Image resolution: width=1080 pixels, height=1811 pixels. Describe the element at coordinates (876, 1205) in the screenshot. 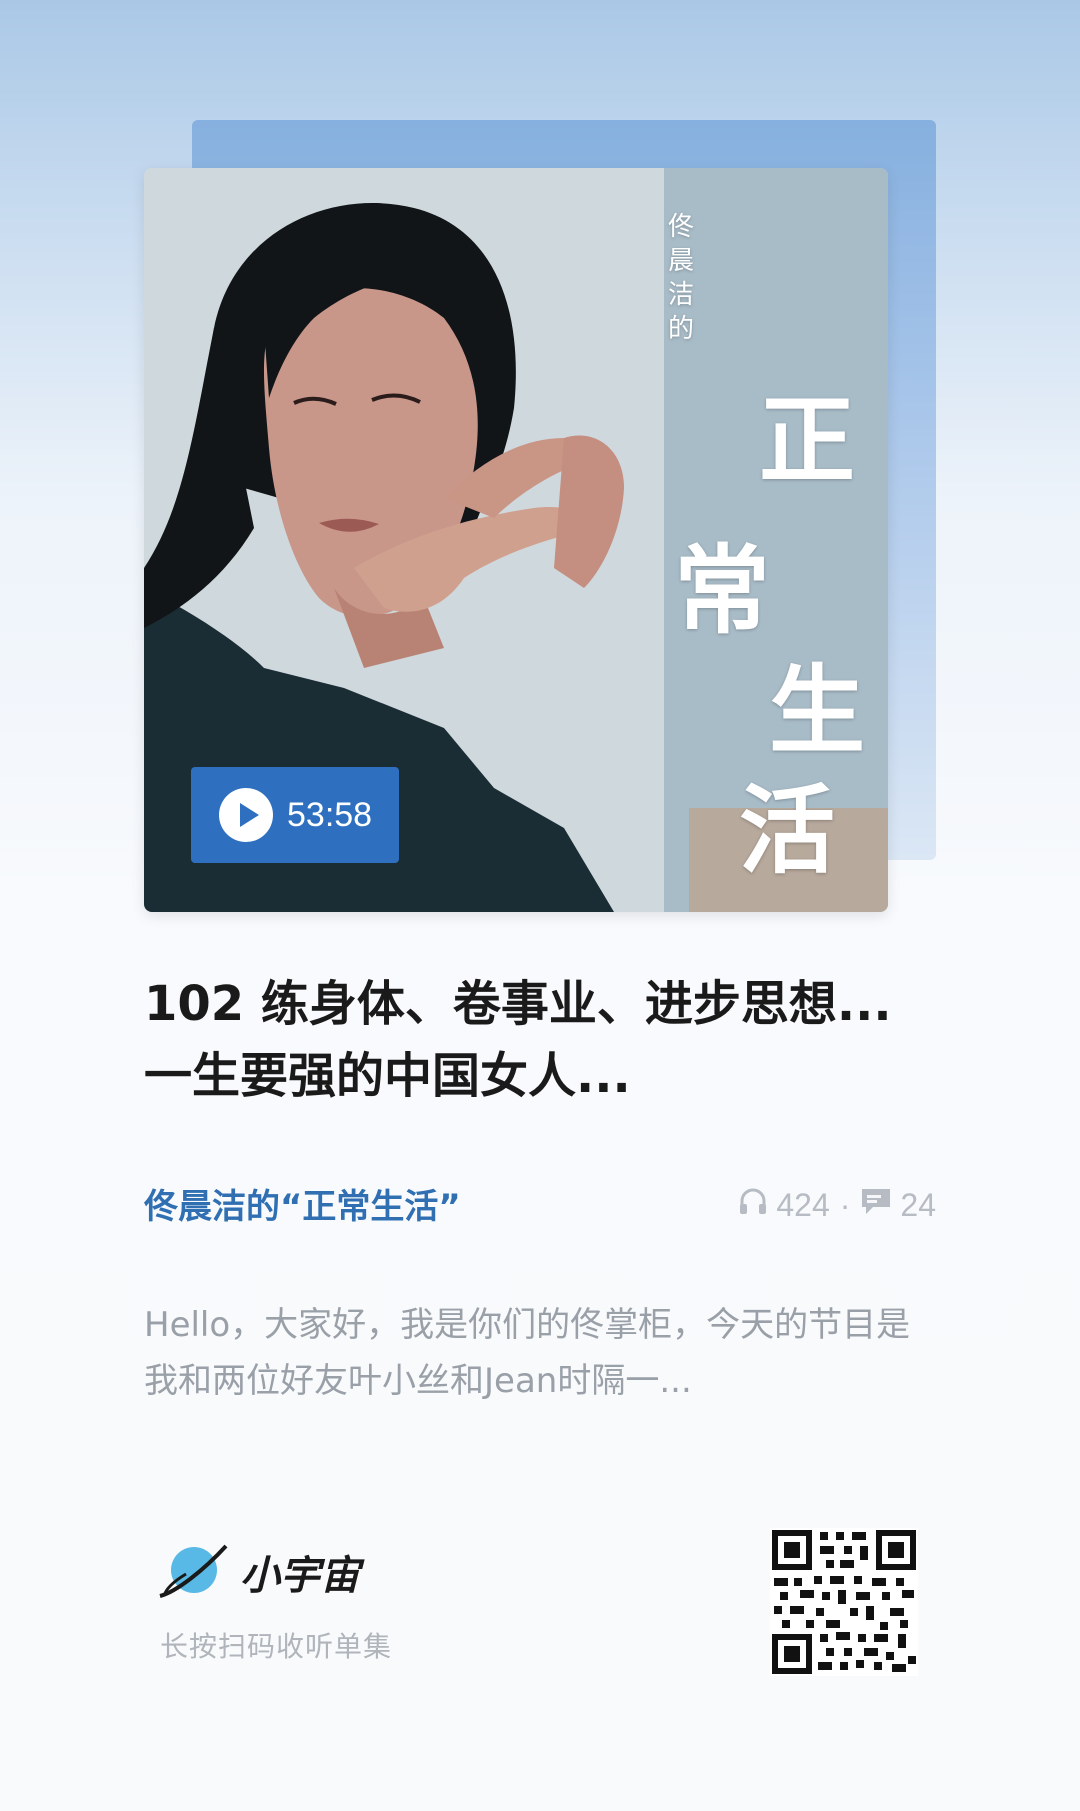

I see `comment-icon` at that location.